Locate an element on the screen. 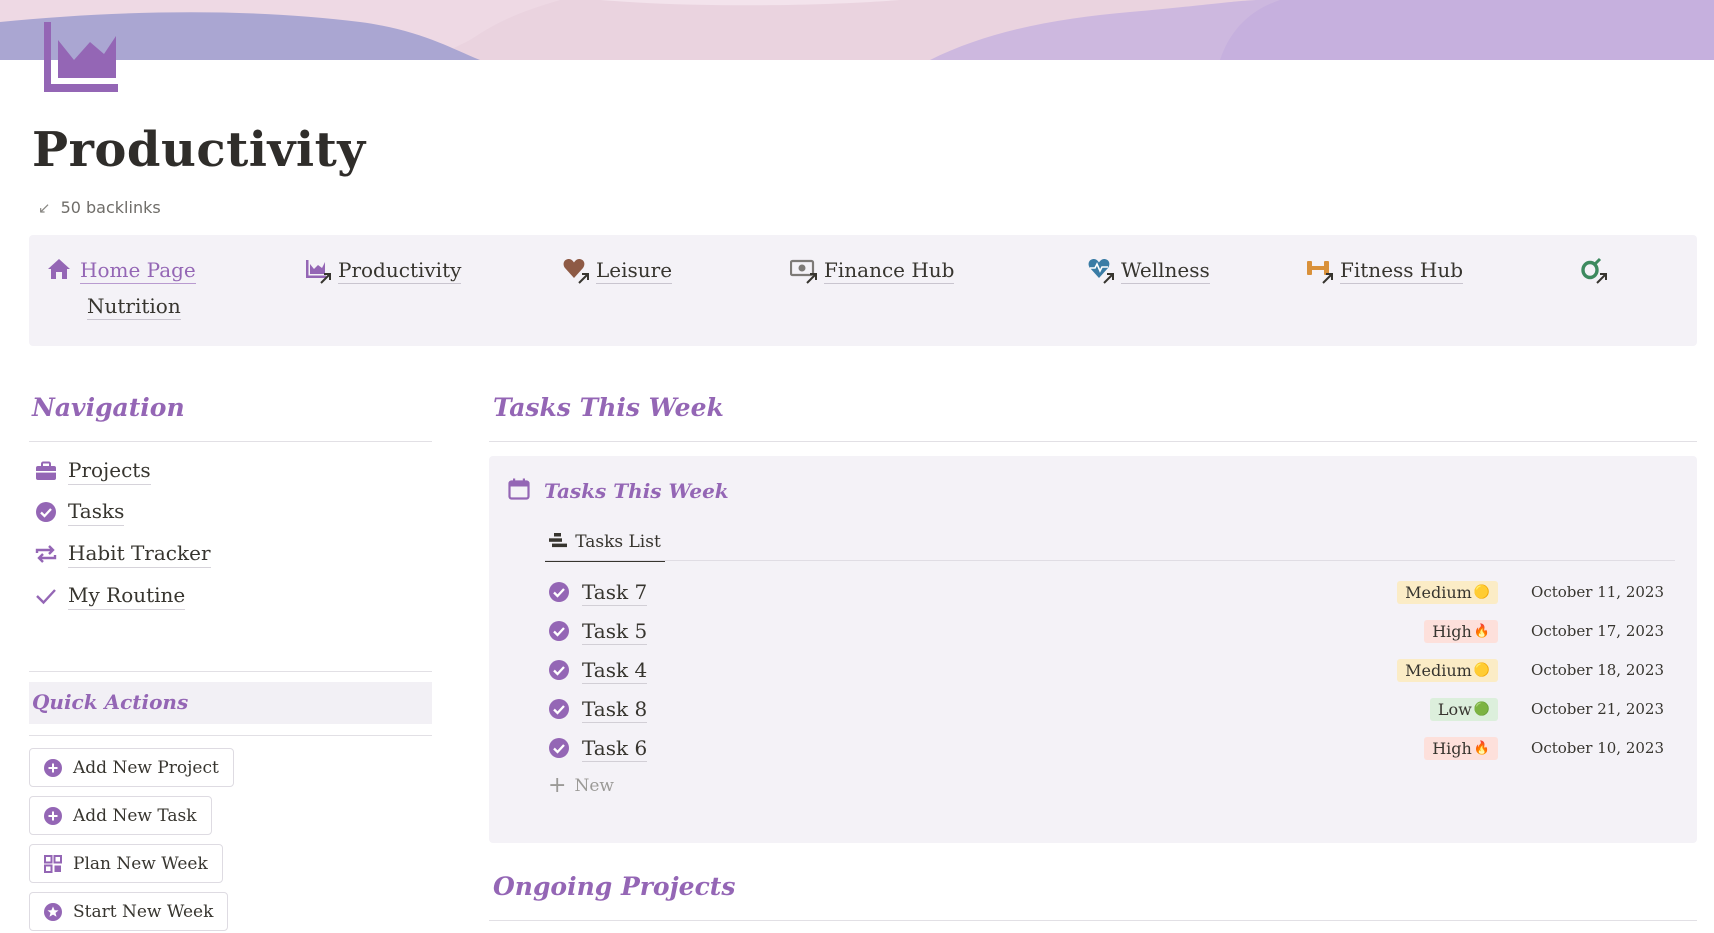 This screenshot has height=933, width=1714. link-fitness-hub: Fitness Hub is located at coordinates (1385, 270).